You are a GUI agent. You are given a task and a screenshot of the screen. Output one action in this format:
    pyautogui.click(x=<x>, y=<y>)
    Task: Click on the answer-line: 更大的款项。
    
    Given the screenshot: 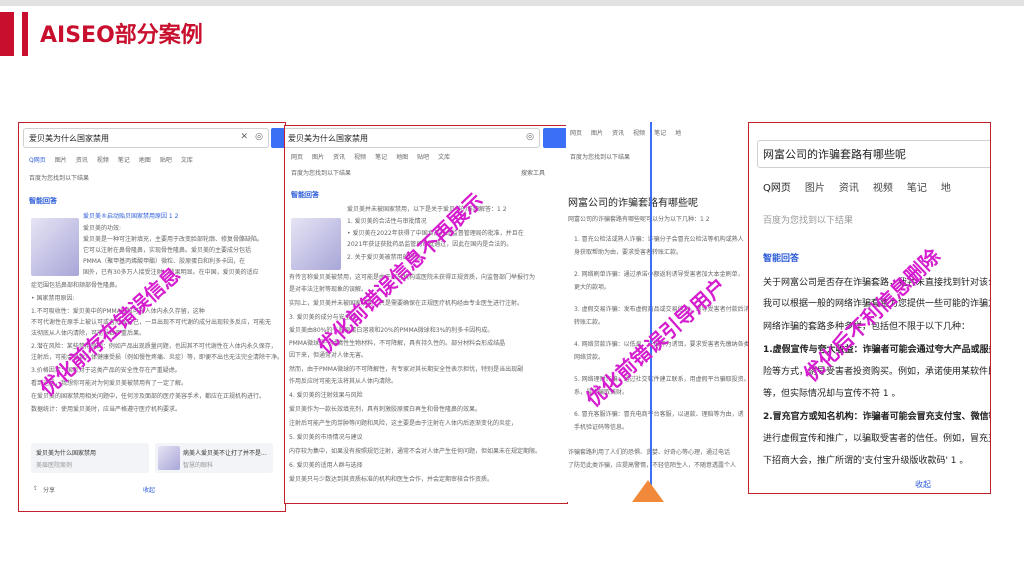 What is the action you would take?
    pyautogui.click(x=592, y=287)
    